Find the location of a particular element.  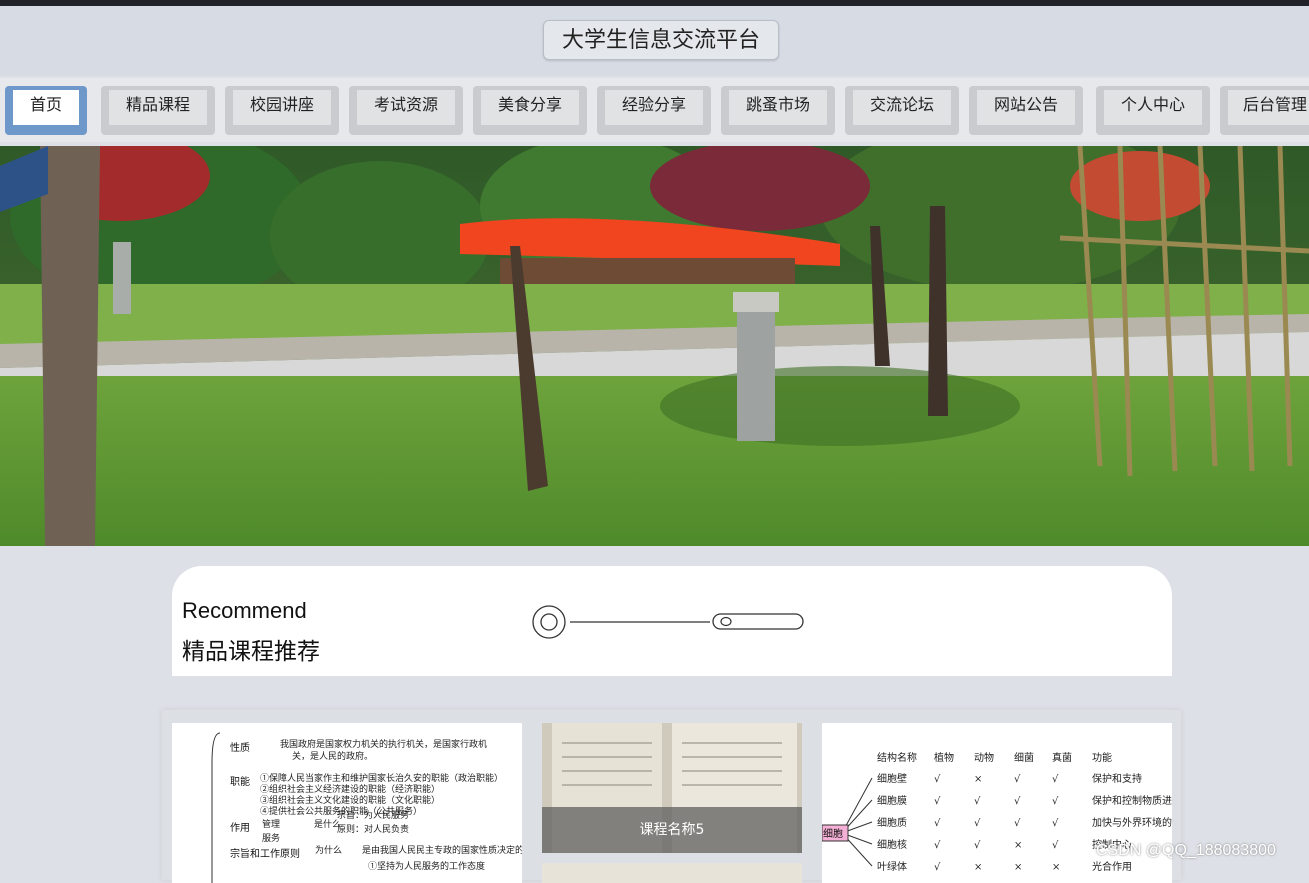

nav-item-2: 校园讲座 is located at coordinates (282, 110).